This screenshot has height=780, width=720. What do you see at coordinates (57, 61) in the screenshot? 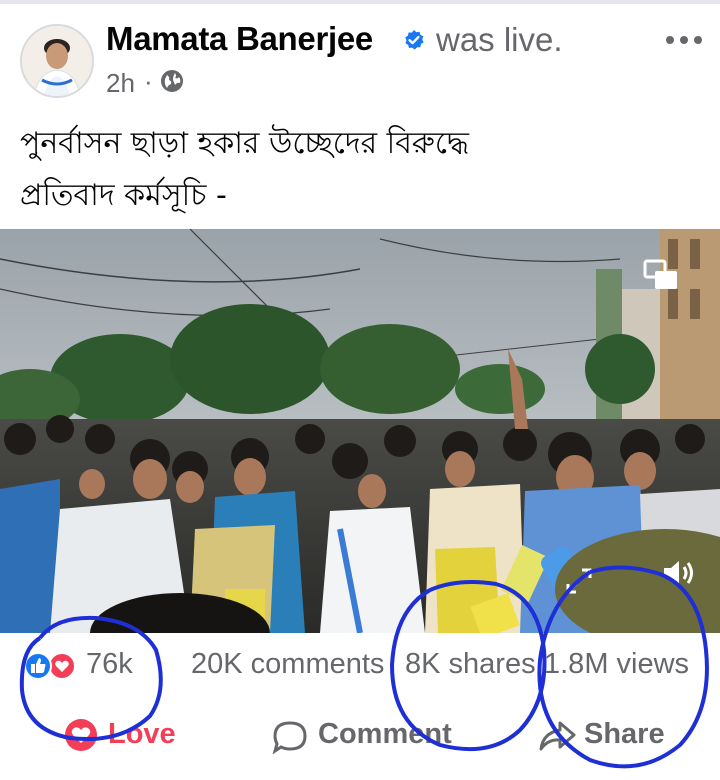
I see `avatar` at bounding box center [57, 61].